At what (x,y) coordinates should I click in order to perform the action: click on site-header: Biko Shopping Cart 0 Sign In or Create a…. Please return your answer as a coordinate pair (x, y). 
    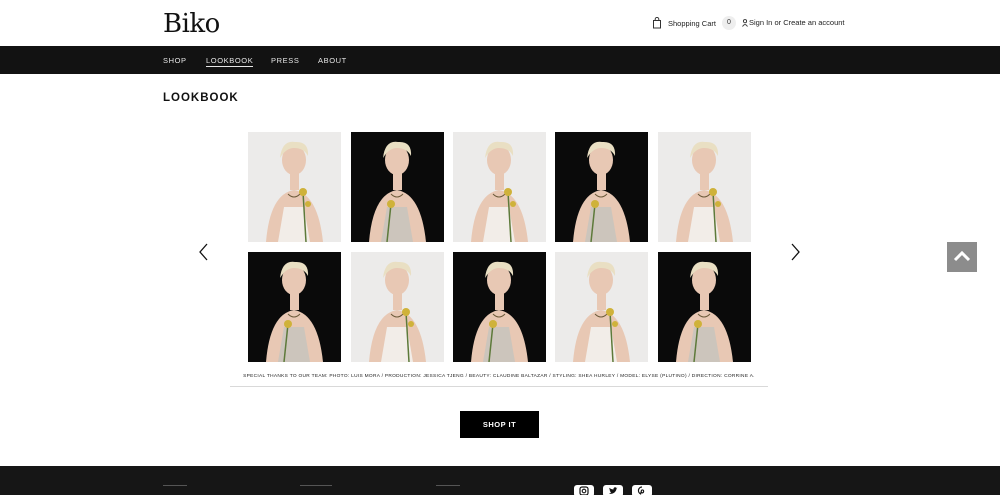
    Looking at the image, I should click on (500, 23).